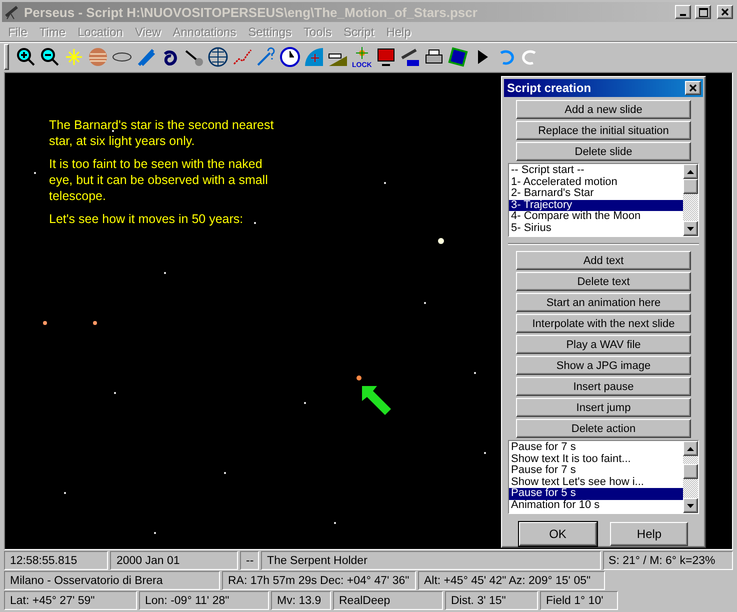 The height and width of the screenshot is (612, 737). I want to click on minimize-button, so click(683, 12).